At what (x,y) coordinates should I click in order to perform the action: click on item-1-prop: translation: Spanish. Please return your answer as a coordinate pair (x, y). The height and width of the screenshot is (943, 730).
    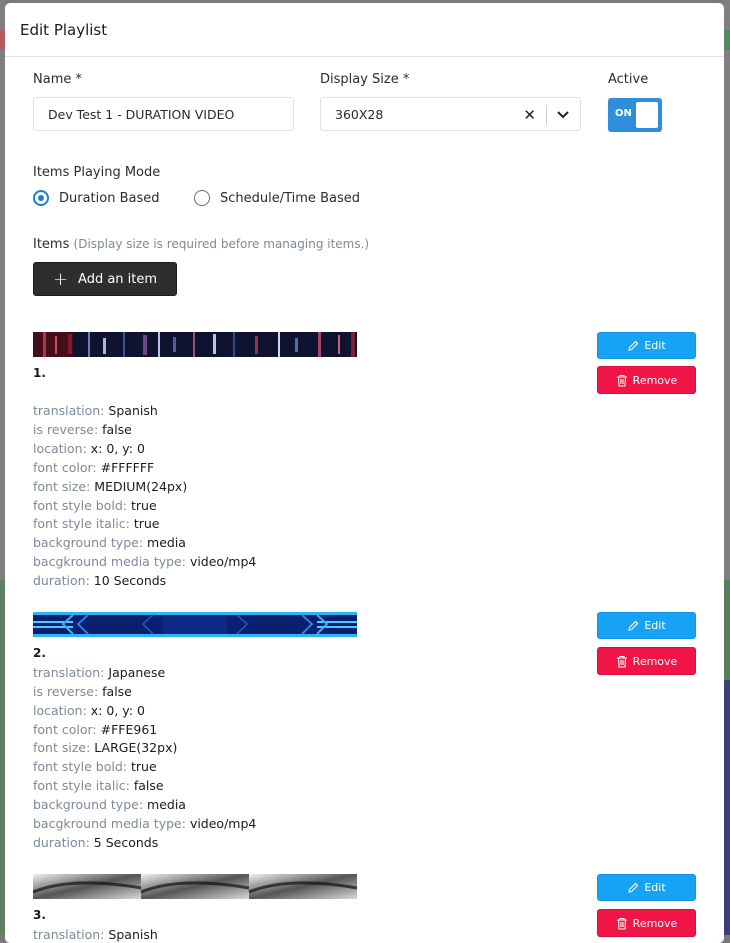
    Looking at the image, I should click on (95, 410).